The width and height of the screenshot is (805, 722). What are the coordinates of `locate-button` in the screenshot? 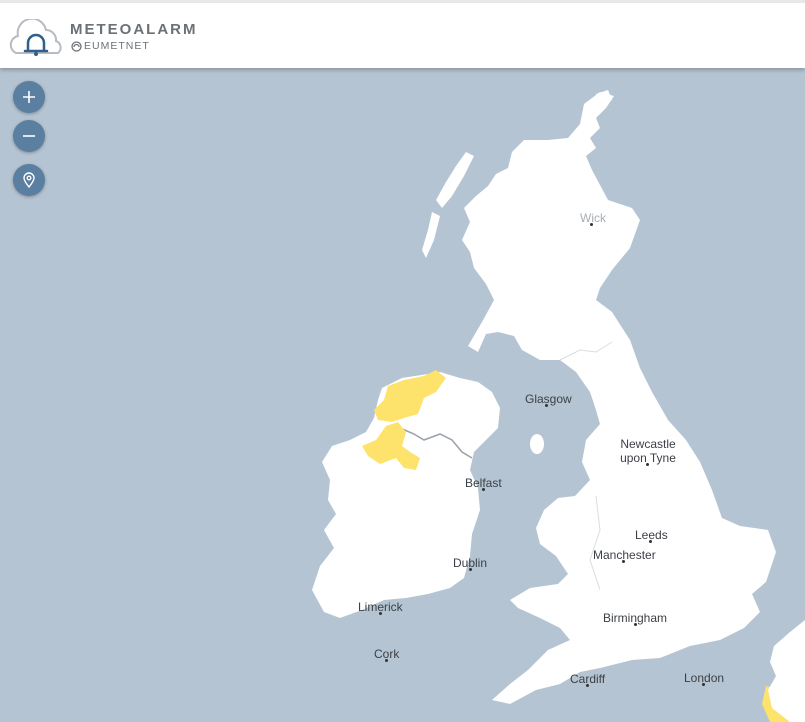 It's located at (29, 180).